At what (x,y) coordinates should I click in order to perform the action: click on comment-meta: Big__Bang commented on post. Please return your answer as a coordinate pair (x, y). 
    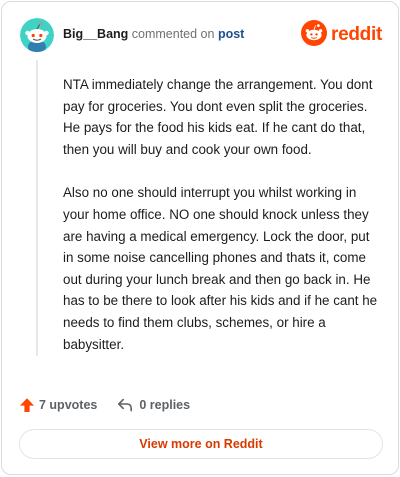
    Looking at the image, I should click on (153, 34).